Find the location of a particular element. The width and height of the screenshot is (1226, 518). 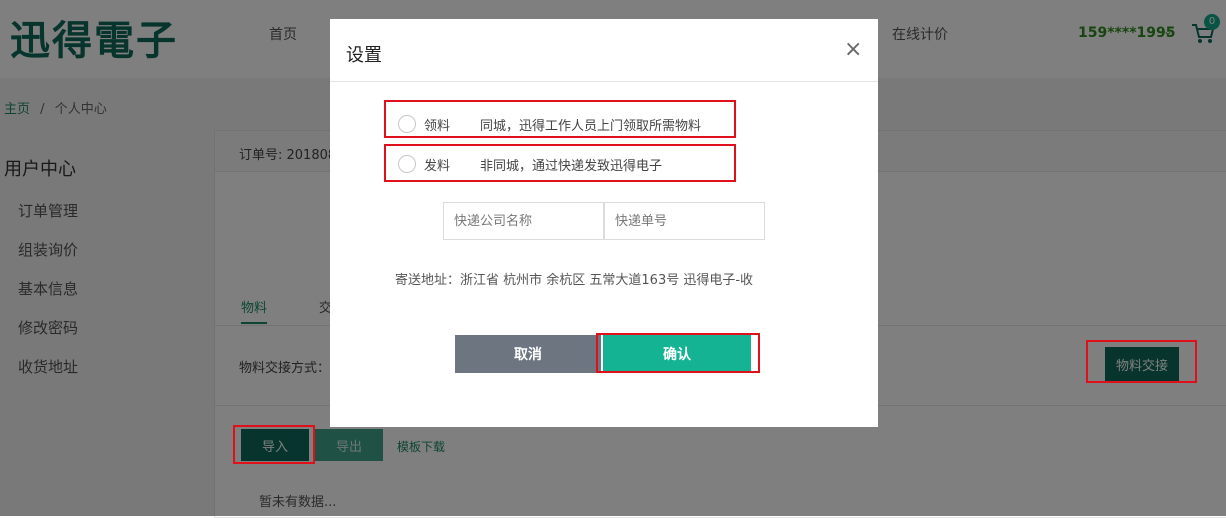

radio-pickup is located at coordinates (407, 124).